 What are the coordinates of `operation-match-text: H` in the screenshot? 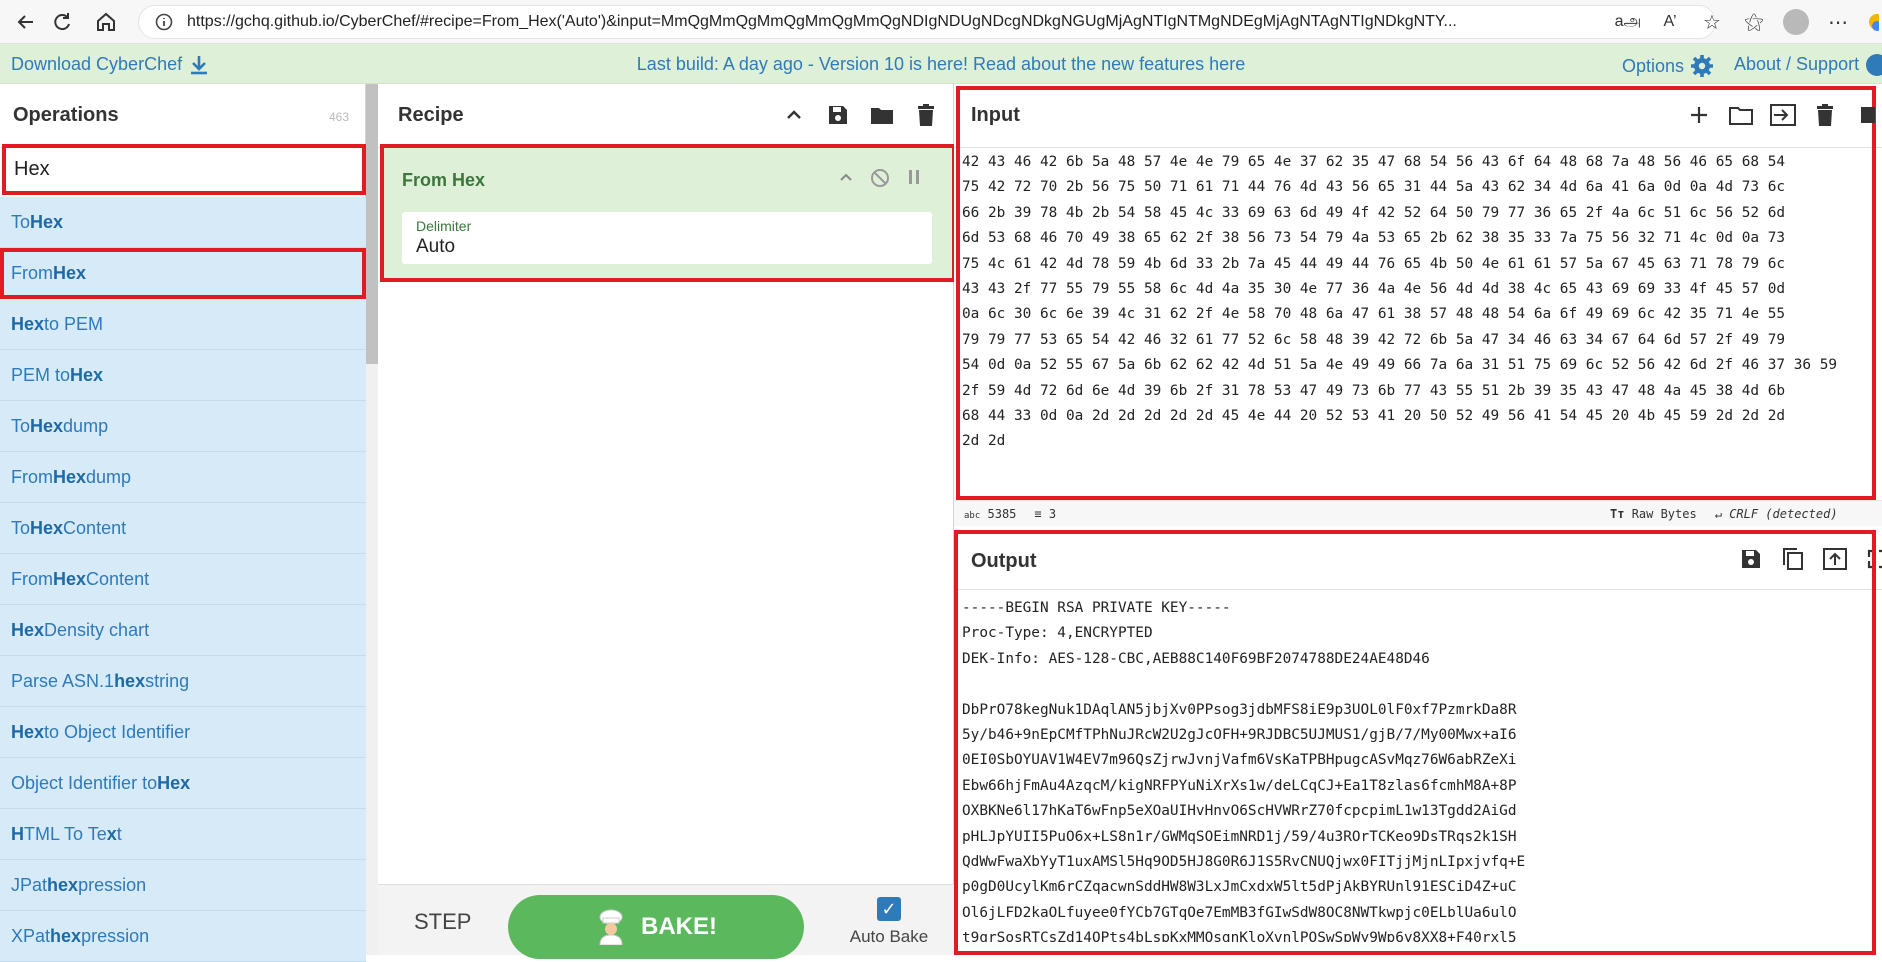 It's located at (17, 833).